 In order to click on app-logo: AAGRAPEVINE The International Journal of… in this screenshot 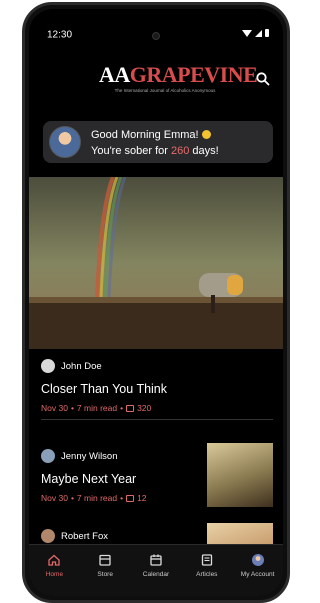, I will do `click(178, 78)`.